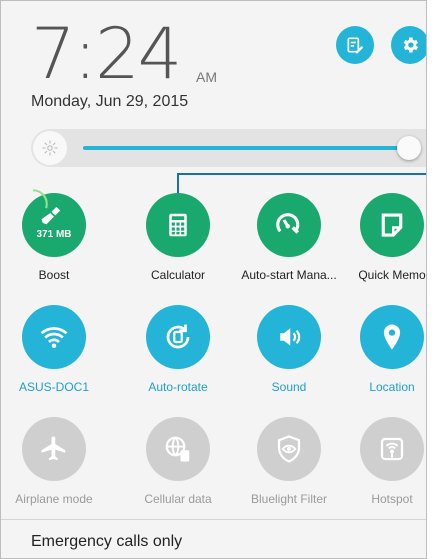 This screenshot has width=439, height=559. Describe the element at coordinates (110, 101) in the screenshot. I see `date-label: Monday, Jun 29, 2015` at that location.